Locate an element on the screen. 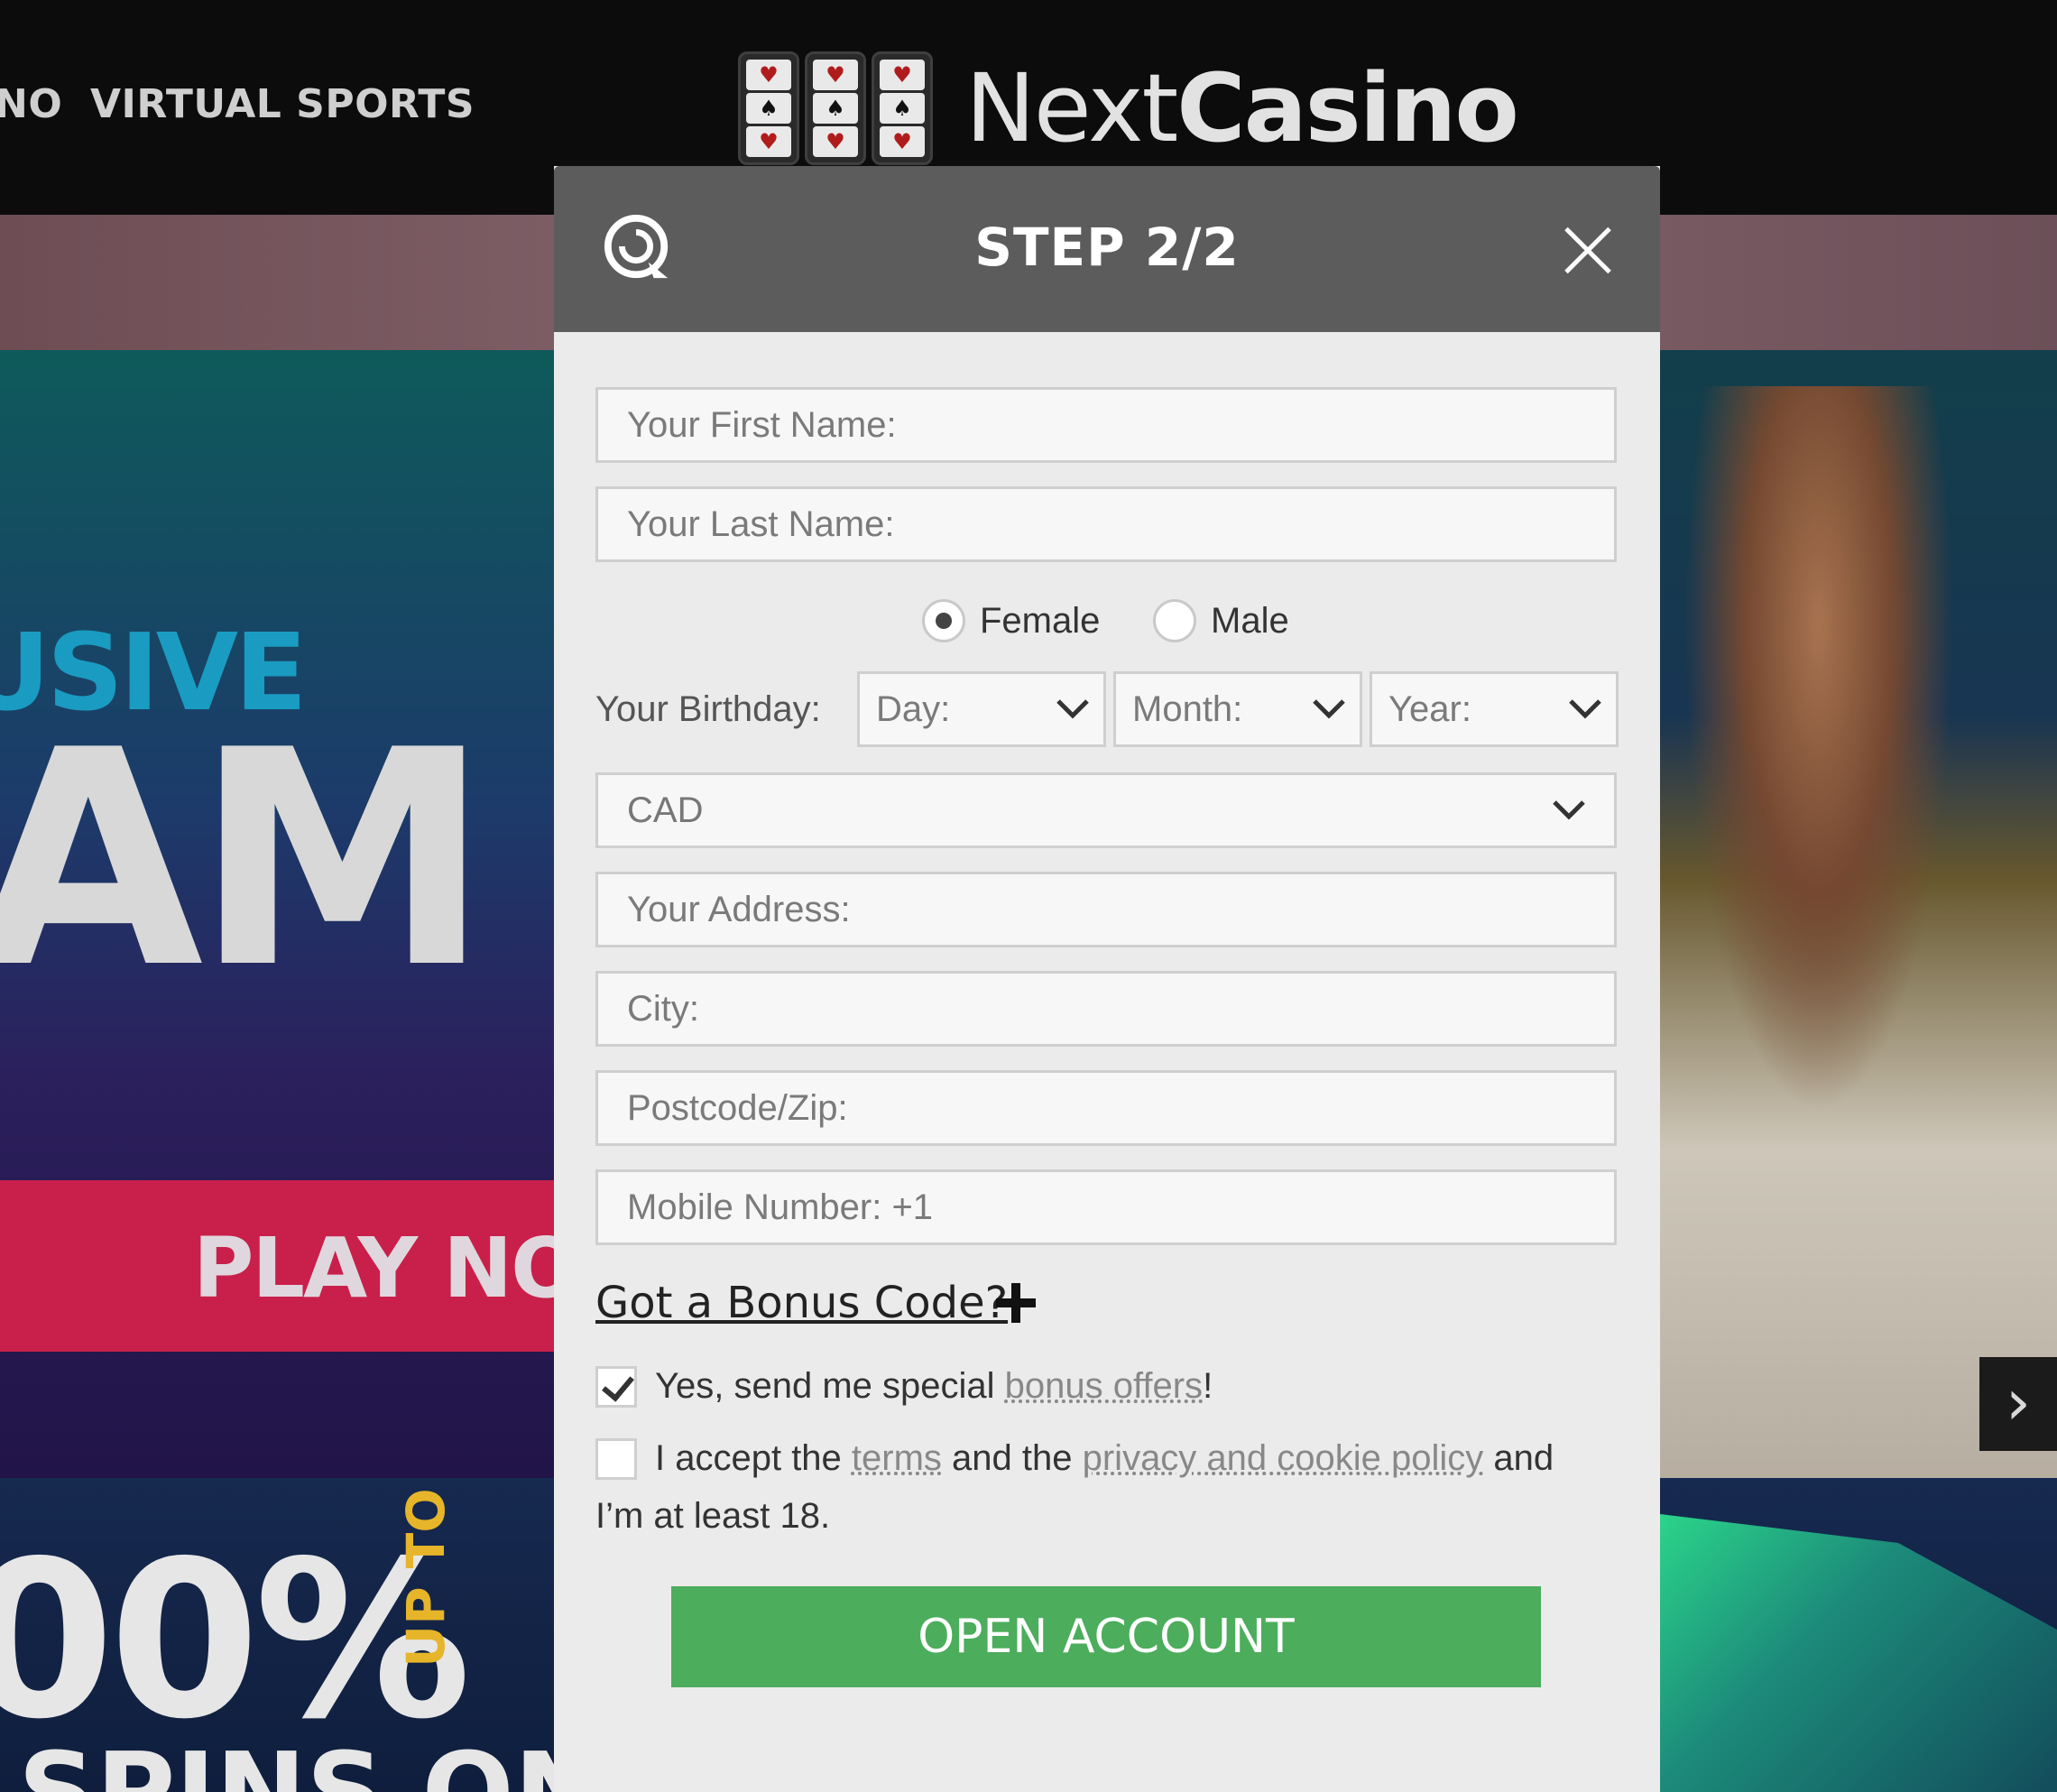 The width and height of the screenshot is (2057, 1792). radio-unselected-icon is located at coordinates (1175, 620).